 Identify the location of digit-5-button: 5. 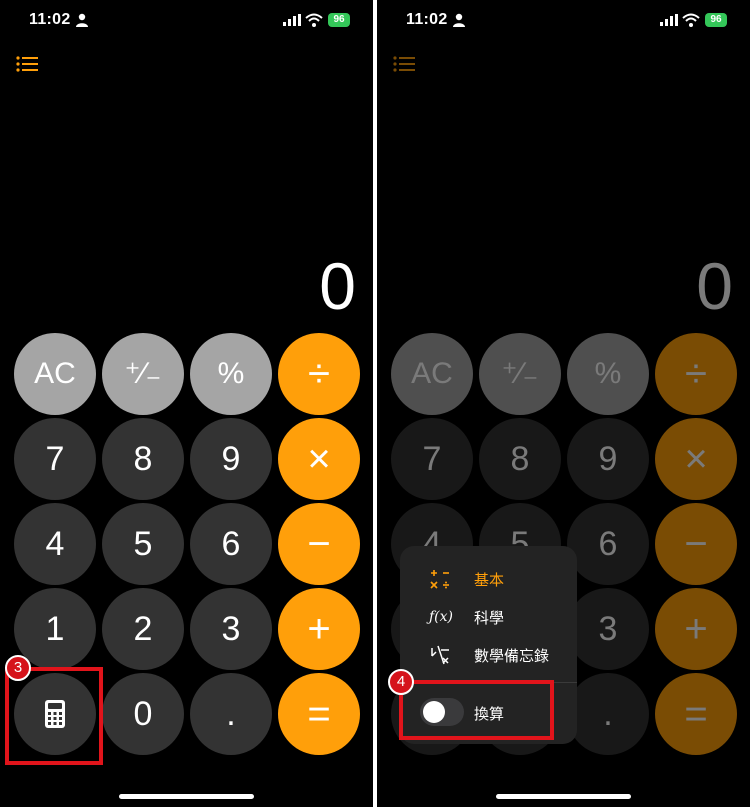
(143, 544).